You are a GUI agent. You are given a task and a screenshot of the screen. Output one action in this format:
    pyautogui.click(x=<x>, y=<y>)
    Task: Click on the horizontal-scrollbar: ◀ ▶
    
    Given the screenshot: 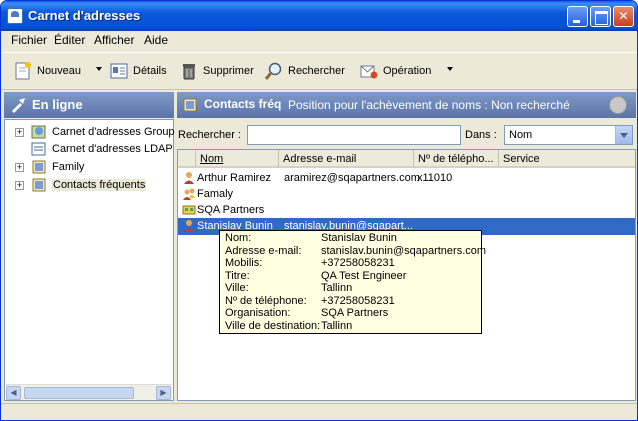 What is the action you would take?
    pyautogui.click(x=89, y=392)
    